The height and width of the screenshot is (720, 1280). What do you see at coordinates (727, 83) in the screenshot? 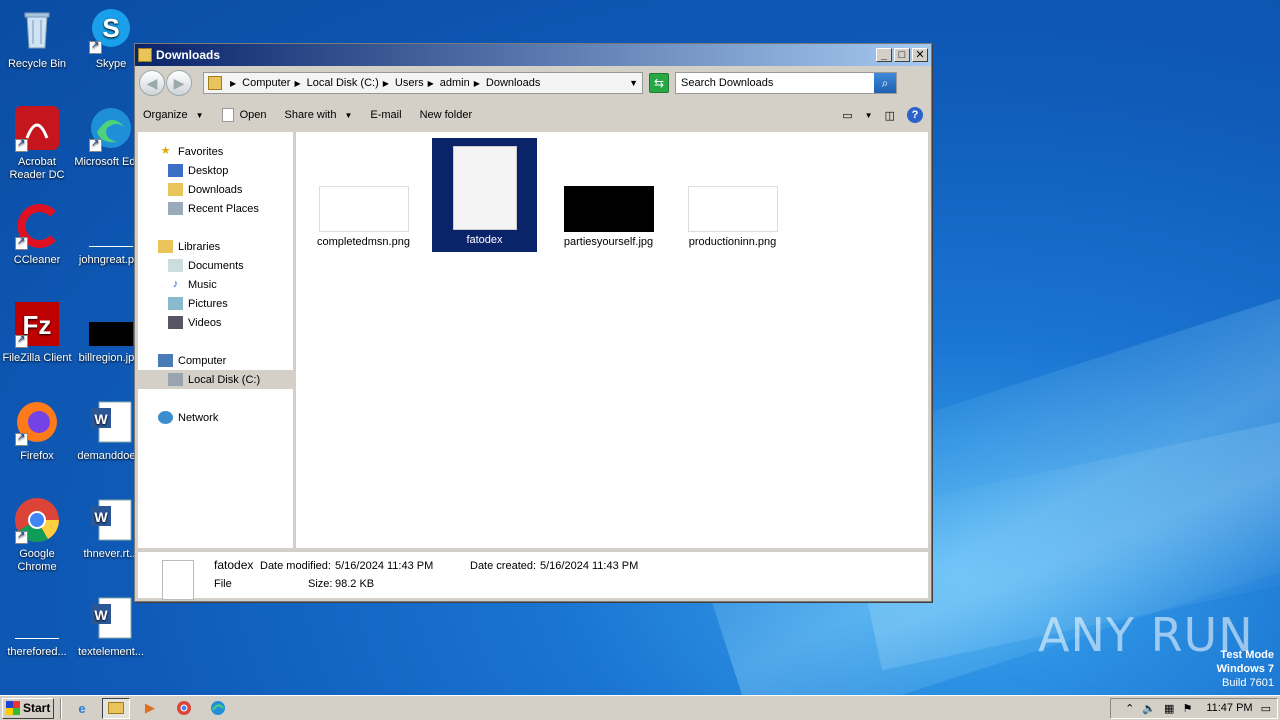
I see `search-placeholder: Search Downloads` at bounding box center [727, 83].